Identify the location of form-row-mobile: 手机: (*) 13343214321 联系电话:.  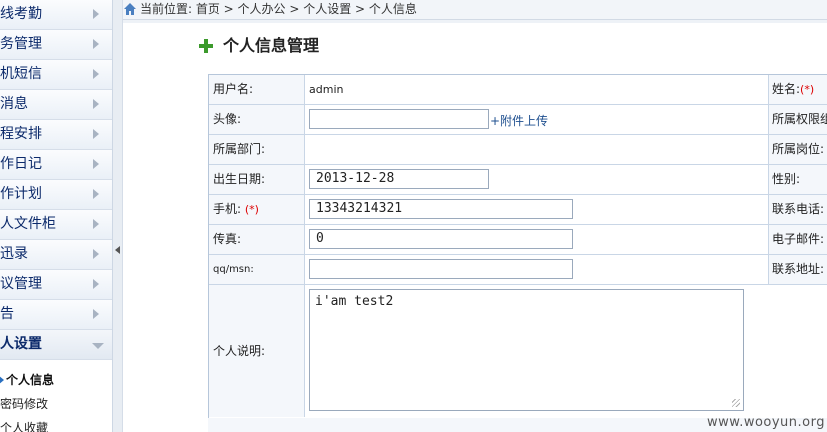
(518, 210).